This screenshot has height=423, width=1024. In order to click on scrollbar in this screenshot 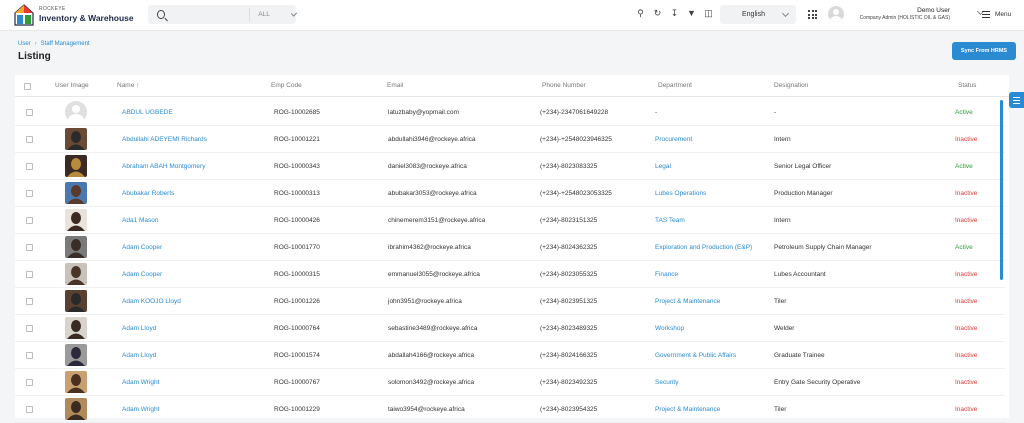, I will do `click(1001, 190)`.